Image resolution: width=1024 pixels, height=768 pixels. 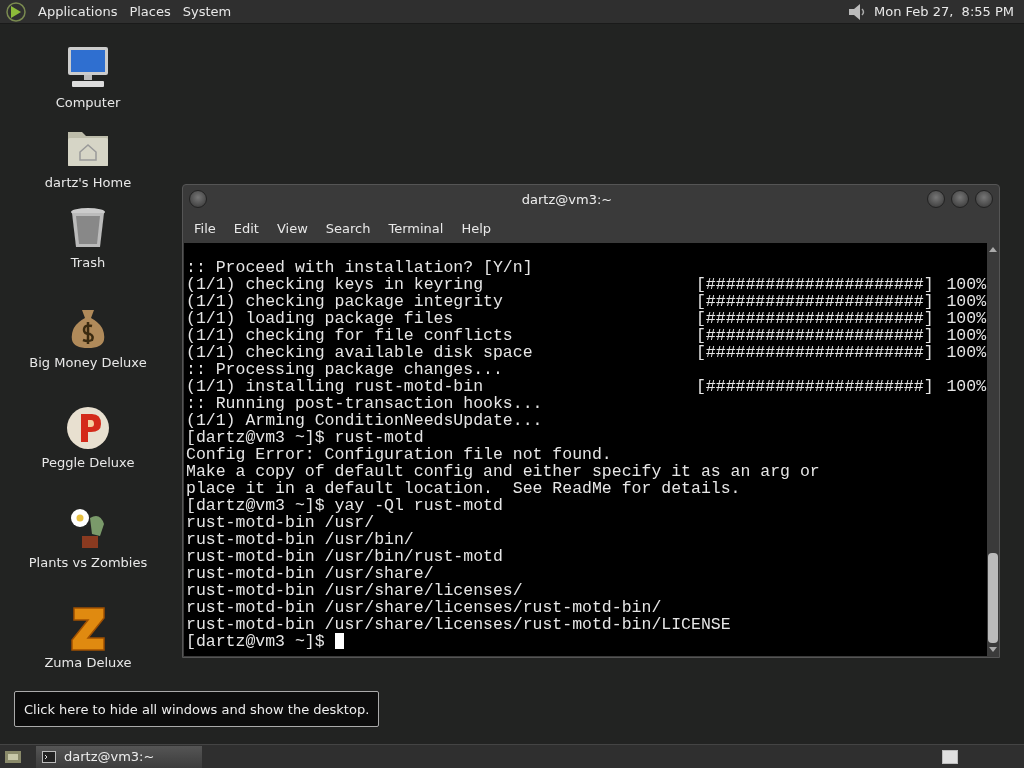 I want to click on menu-item: View, so click(x=292, y=228).